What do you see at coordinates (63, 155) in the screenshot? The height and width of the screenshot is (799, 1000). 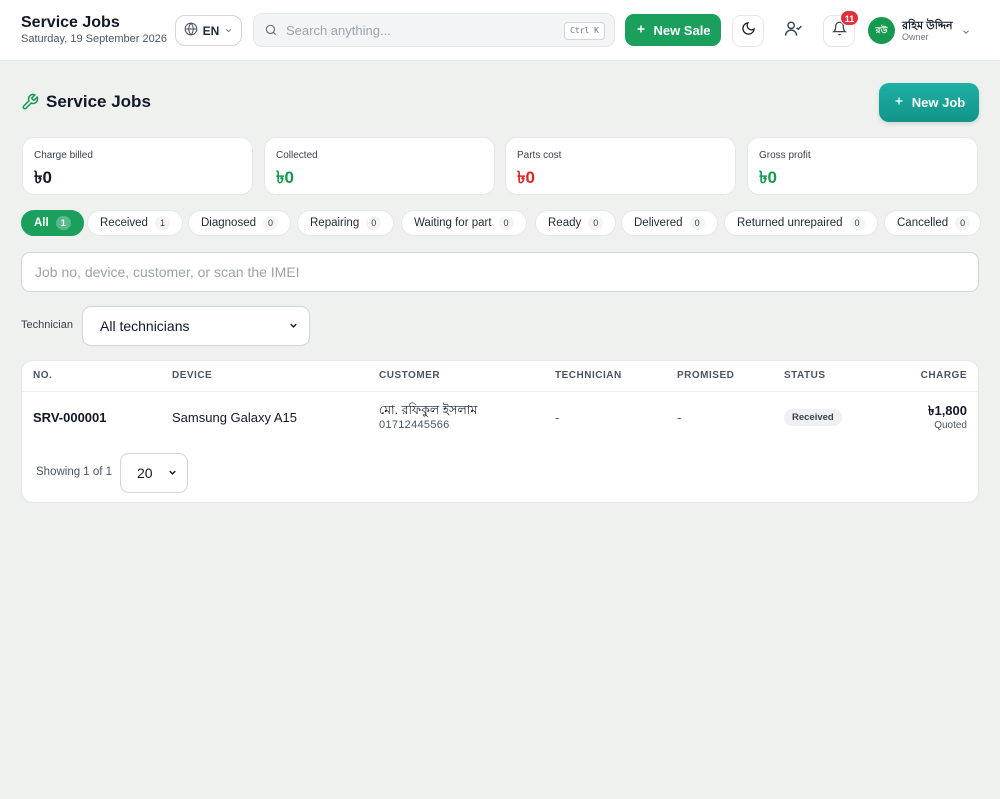 I see `stat-label: Charge billed` at bounding box center [63, 155].